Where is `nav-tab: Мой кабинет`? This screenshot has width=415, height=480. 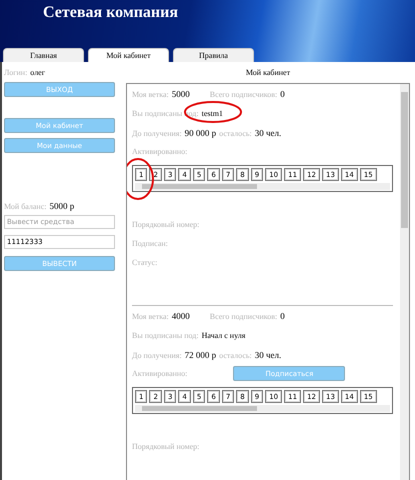 nav-tab: Мой кабинет is located at coordinates (128, 55).